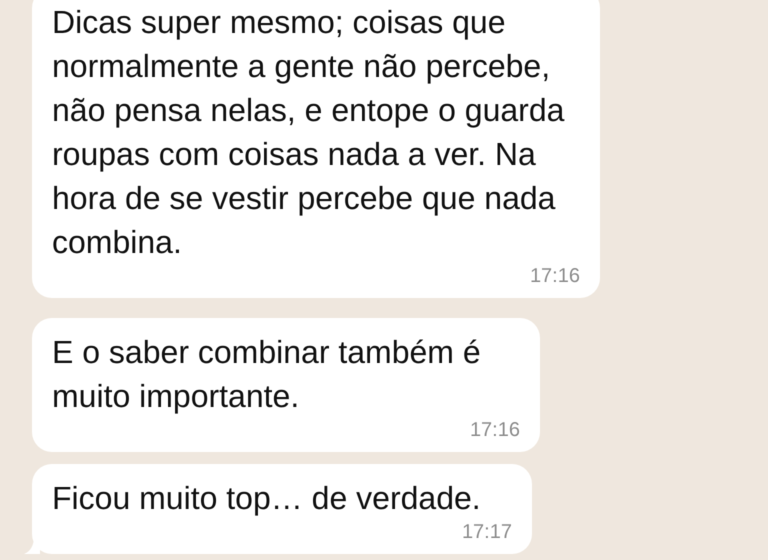  I want to click on message-text: Ficou muito top… de verdade., so click(267, 498).